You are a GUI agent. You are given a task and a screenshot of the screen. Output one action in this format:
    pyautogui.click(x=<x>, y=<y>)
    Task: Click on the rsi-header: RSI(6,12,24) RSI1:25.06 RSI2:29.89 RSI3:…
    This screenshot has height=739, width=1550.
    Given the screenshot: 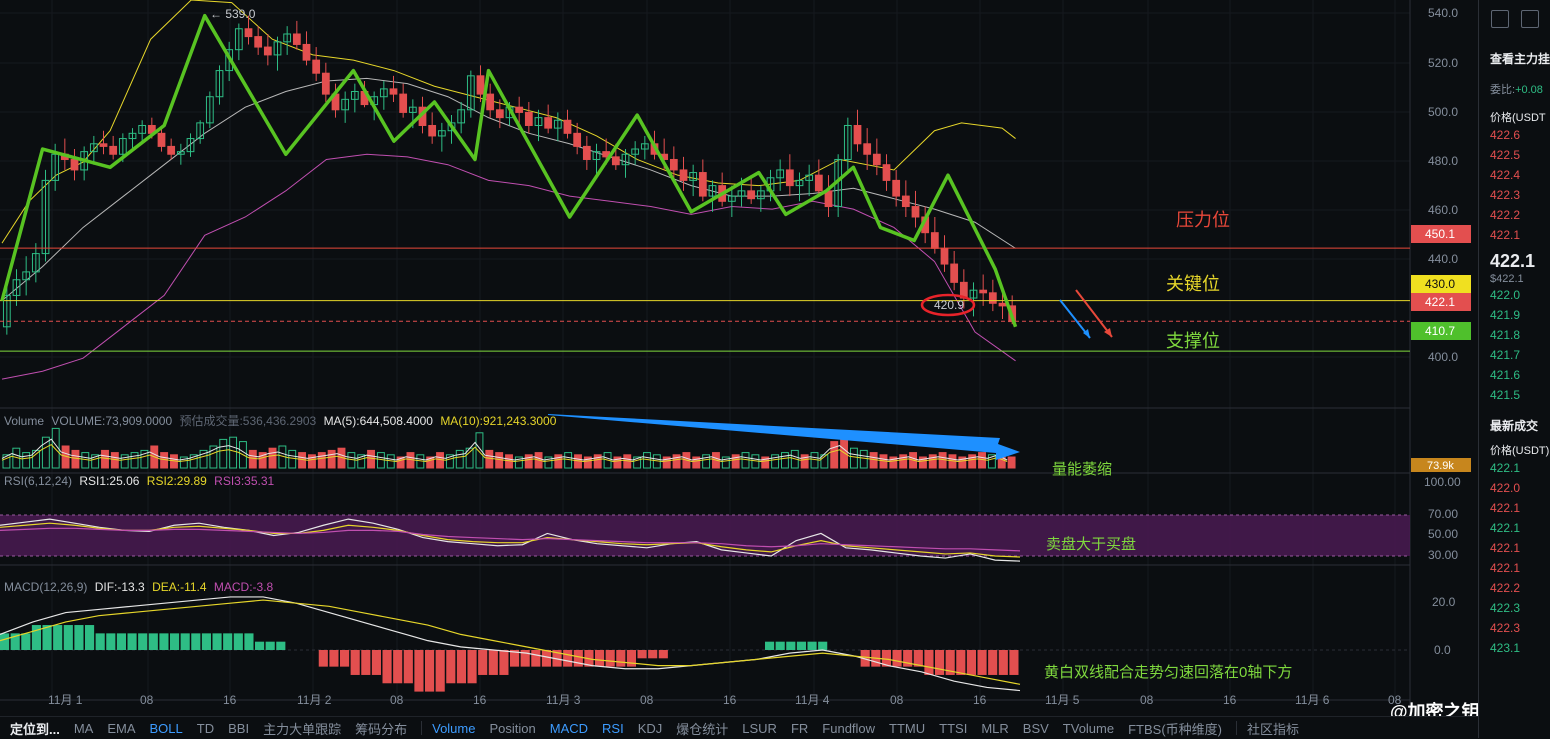 What is the action you would take?
    pyautogui.click(x=139, y=481)
    